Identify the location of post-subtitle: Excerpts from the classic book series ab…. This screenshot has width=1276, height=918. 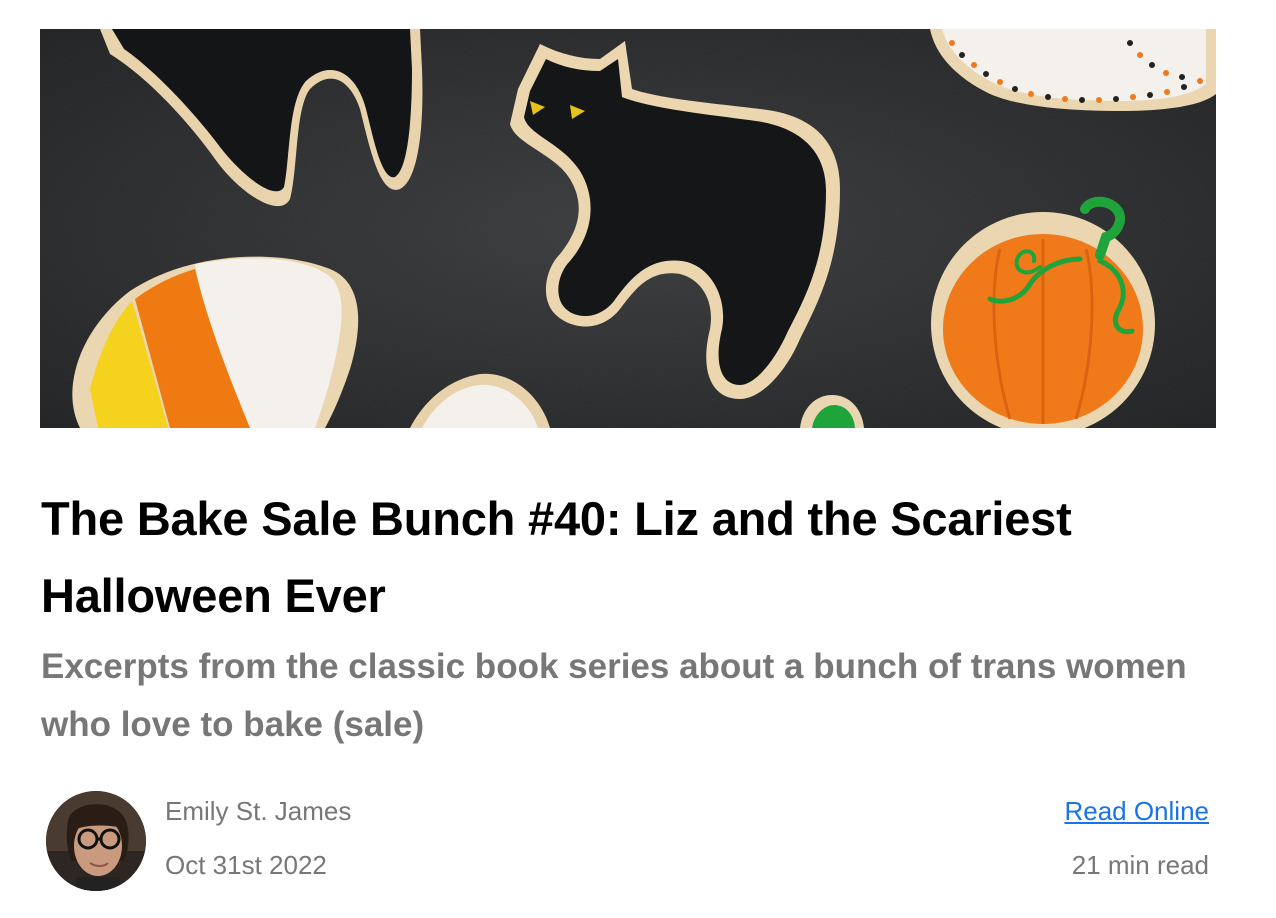
(614, 695).